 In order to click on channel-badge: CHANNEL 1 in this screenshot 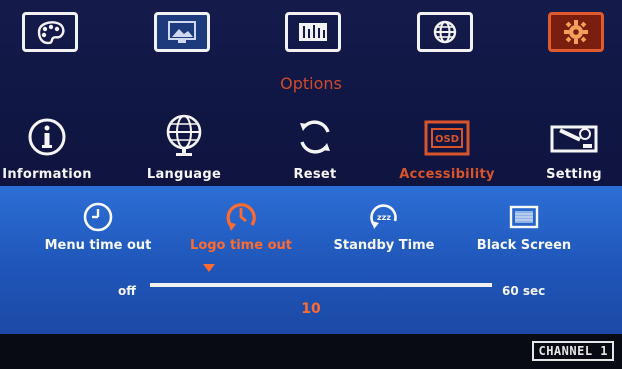, I will do `click(573, 351)`.